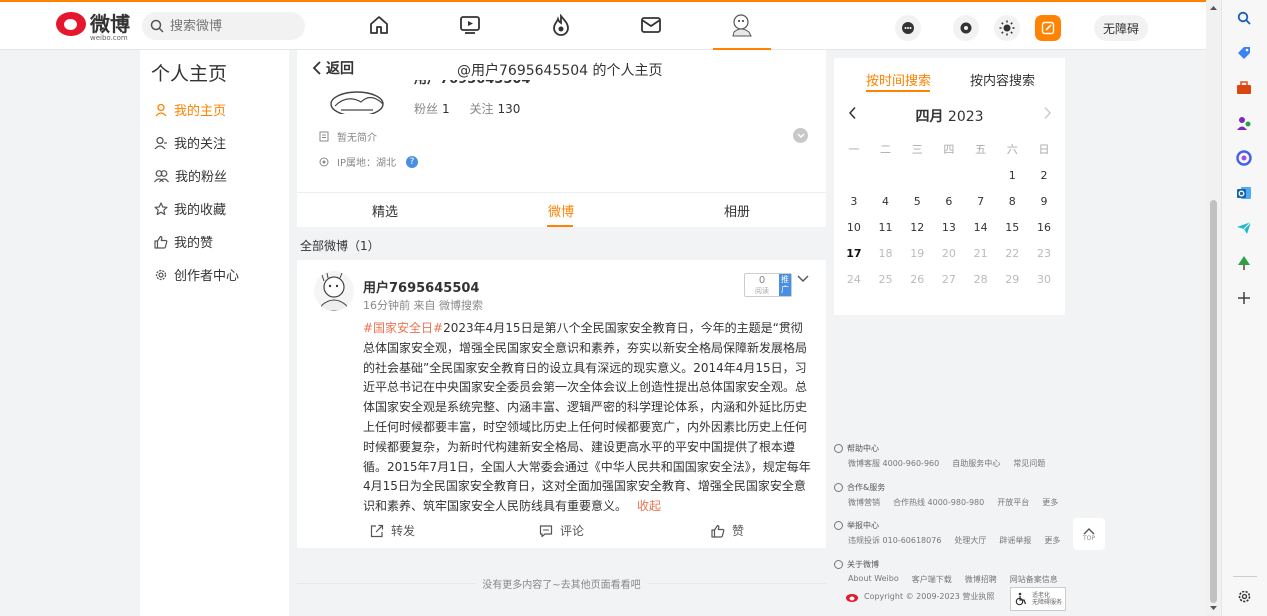 The image size is (1267, 616). I want to click on tab-weibo: 微博, so click(561, 210).